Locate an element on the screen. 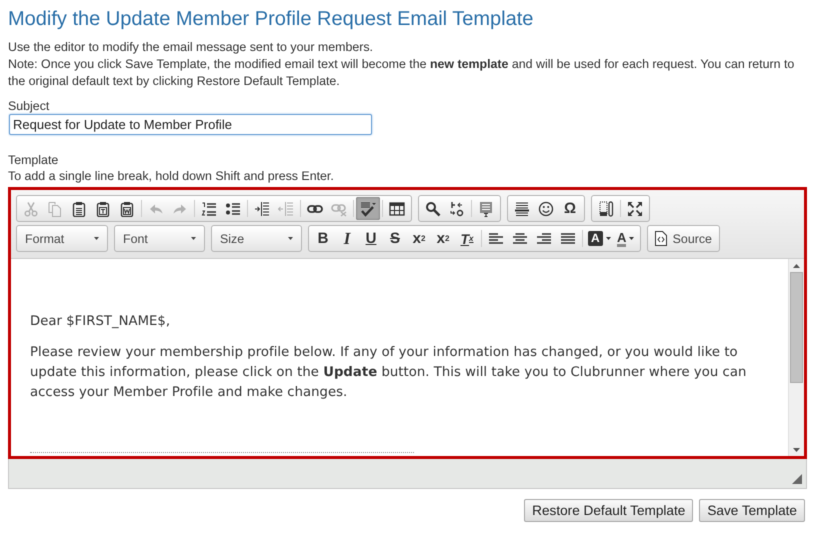 The height and width of the screenshot is (546, 817). scroll-thumb is located at coordinates (796, 327).